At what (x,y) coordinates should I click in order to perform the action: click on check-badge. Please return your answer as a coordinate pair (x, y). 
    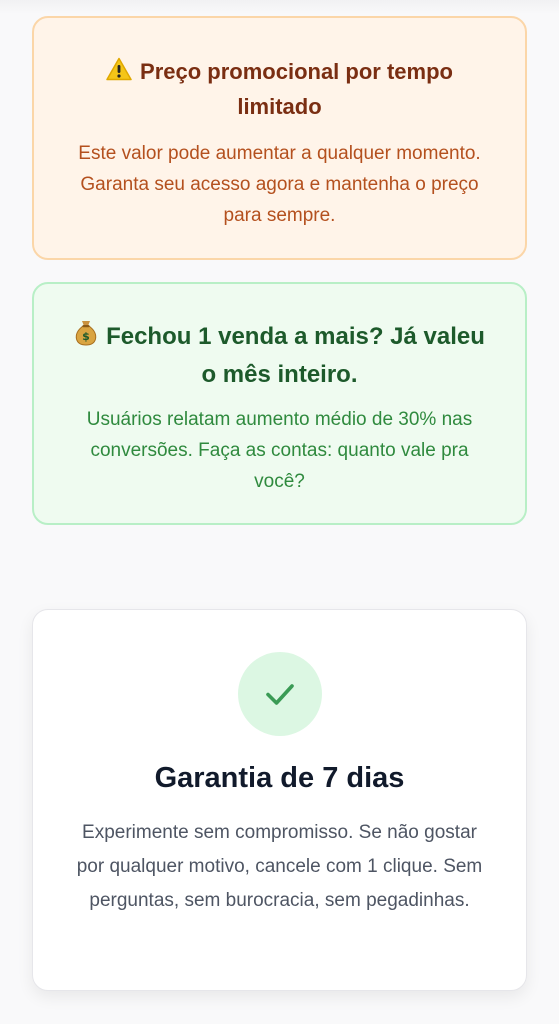
    Looking at the image, I should click on (279, 694).